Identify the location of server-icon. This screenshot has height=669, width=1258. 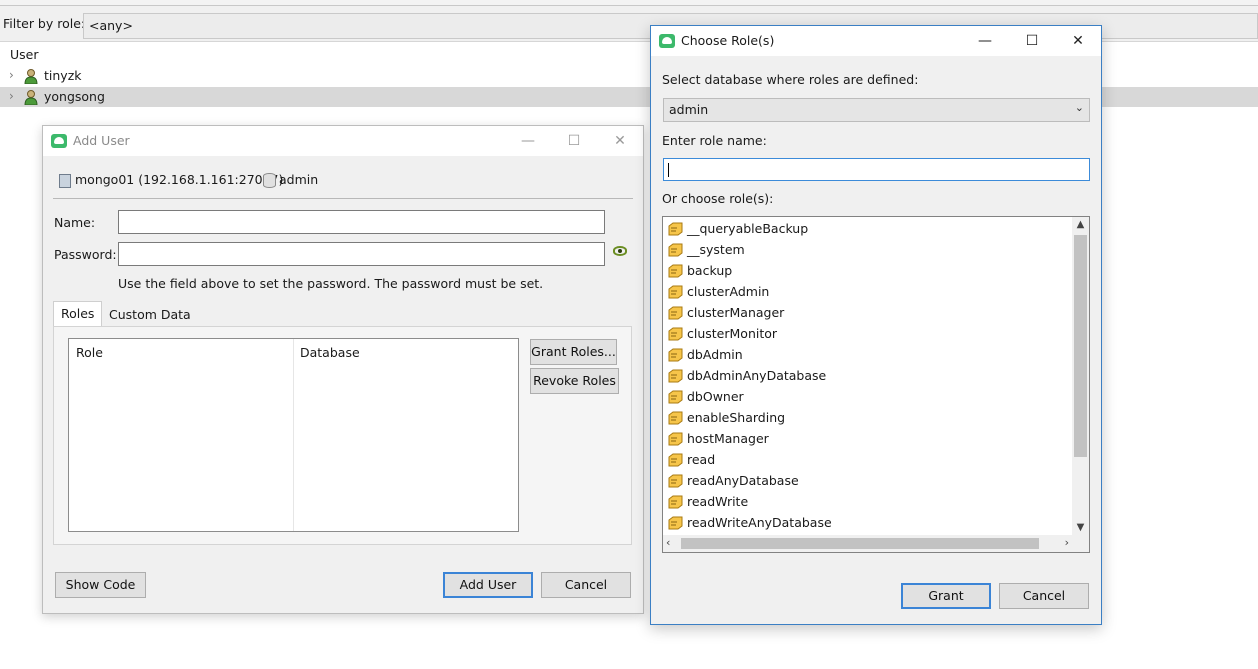
(65, 181).